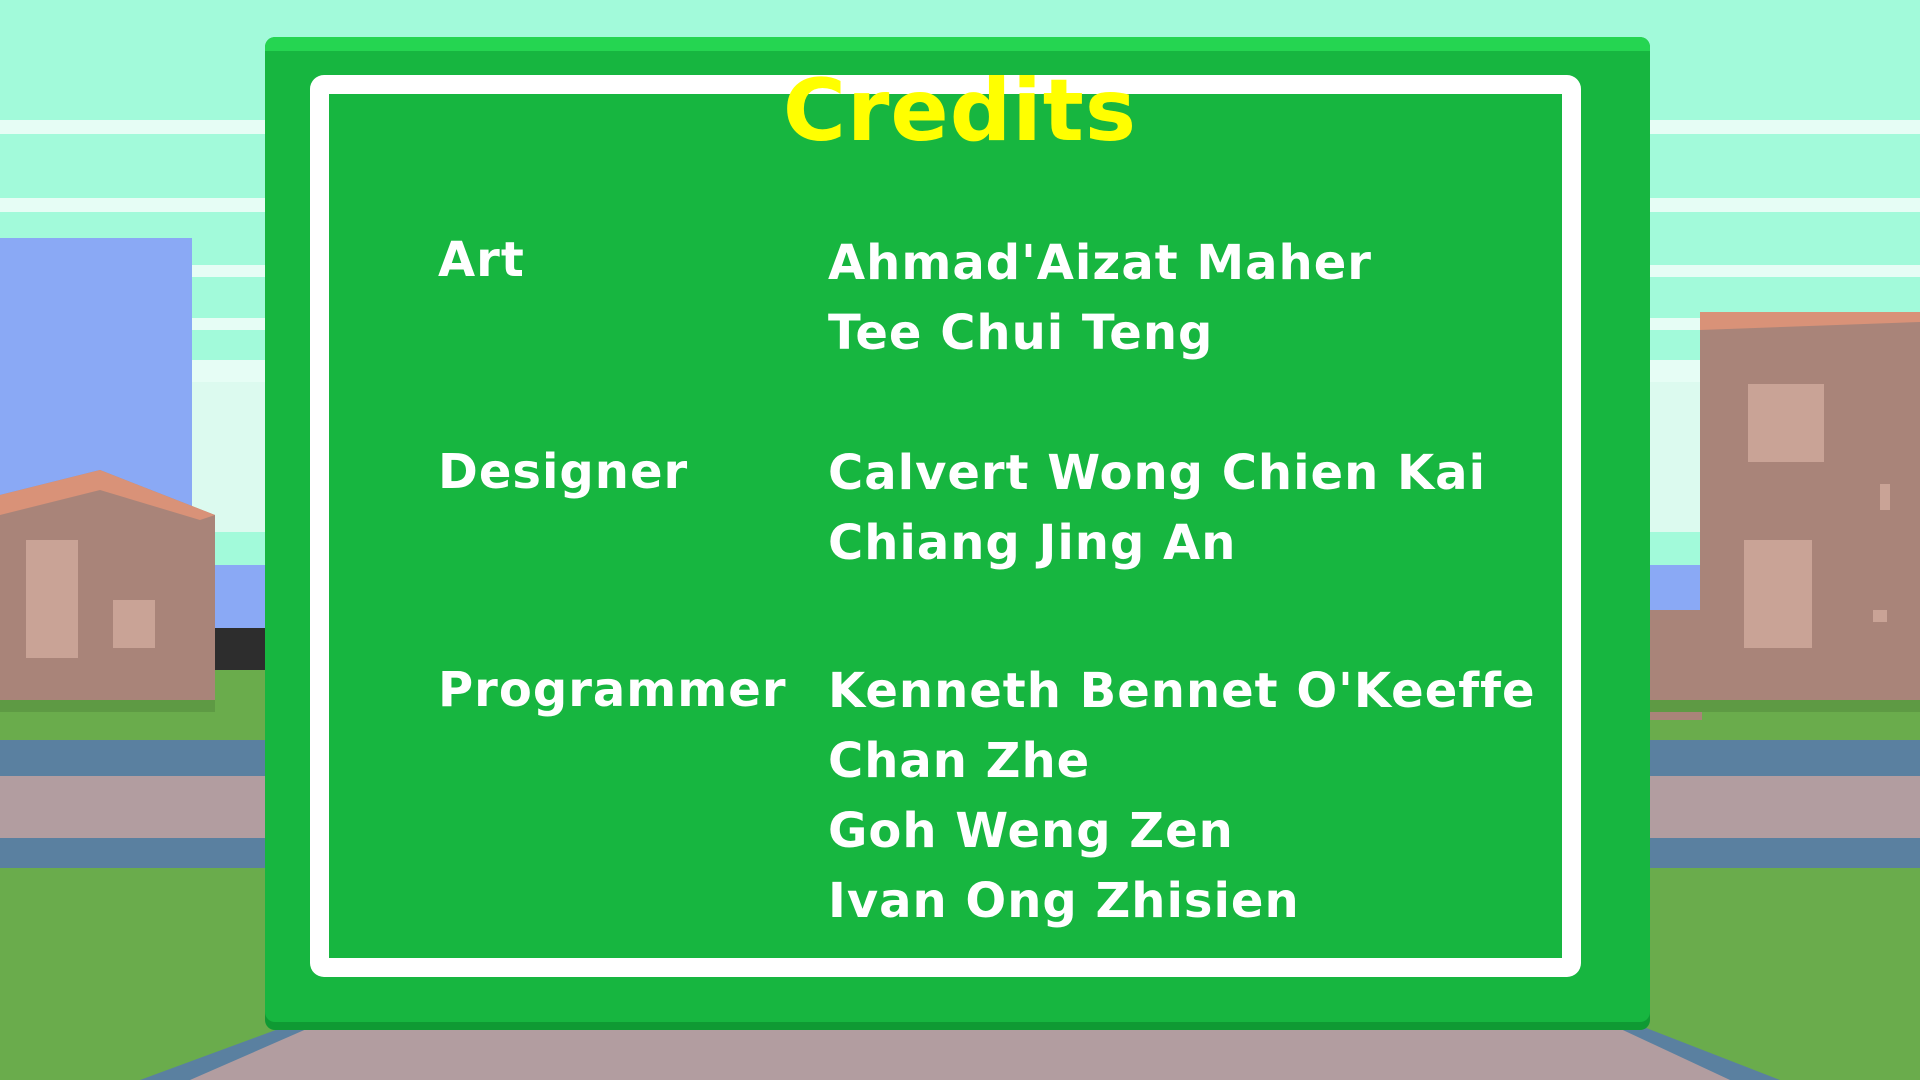  What do you see at coordinates (1031, 831) in the screenshot?
I see `credit-name: Goh Weng Zen` at bounding box center [1031, 831].